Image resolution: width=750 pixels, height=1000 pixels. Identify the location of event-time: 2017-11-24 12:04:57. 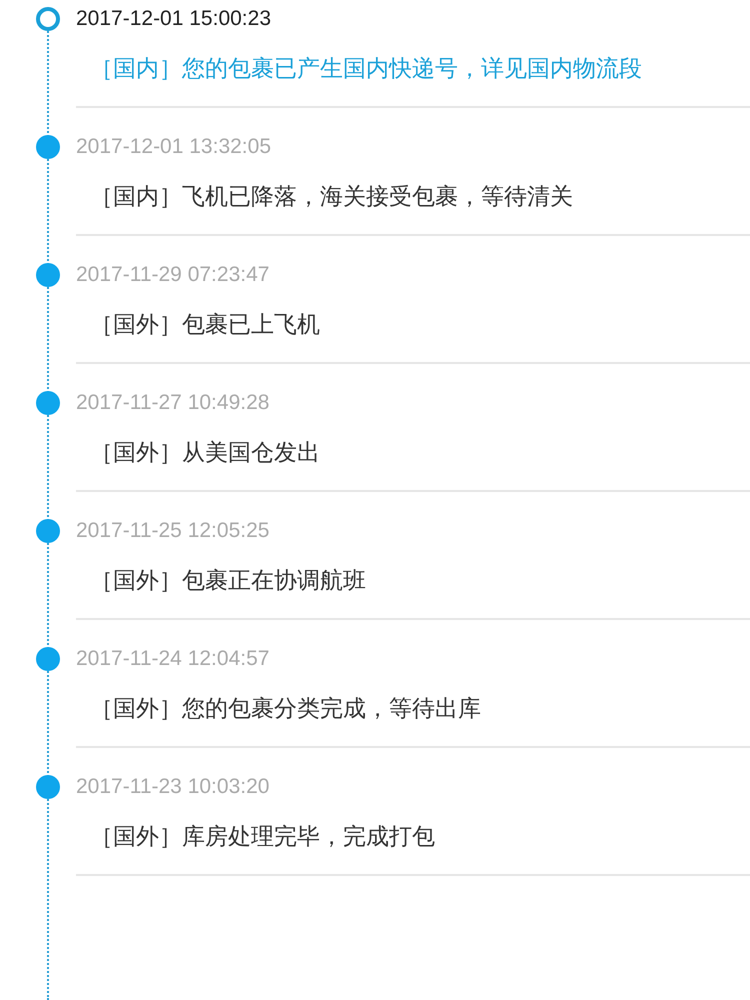
(173, 659).